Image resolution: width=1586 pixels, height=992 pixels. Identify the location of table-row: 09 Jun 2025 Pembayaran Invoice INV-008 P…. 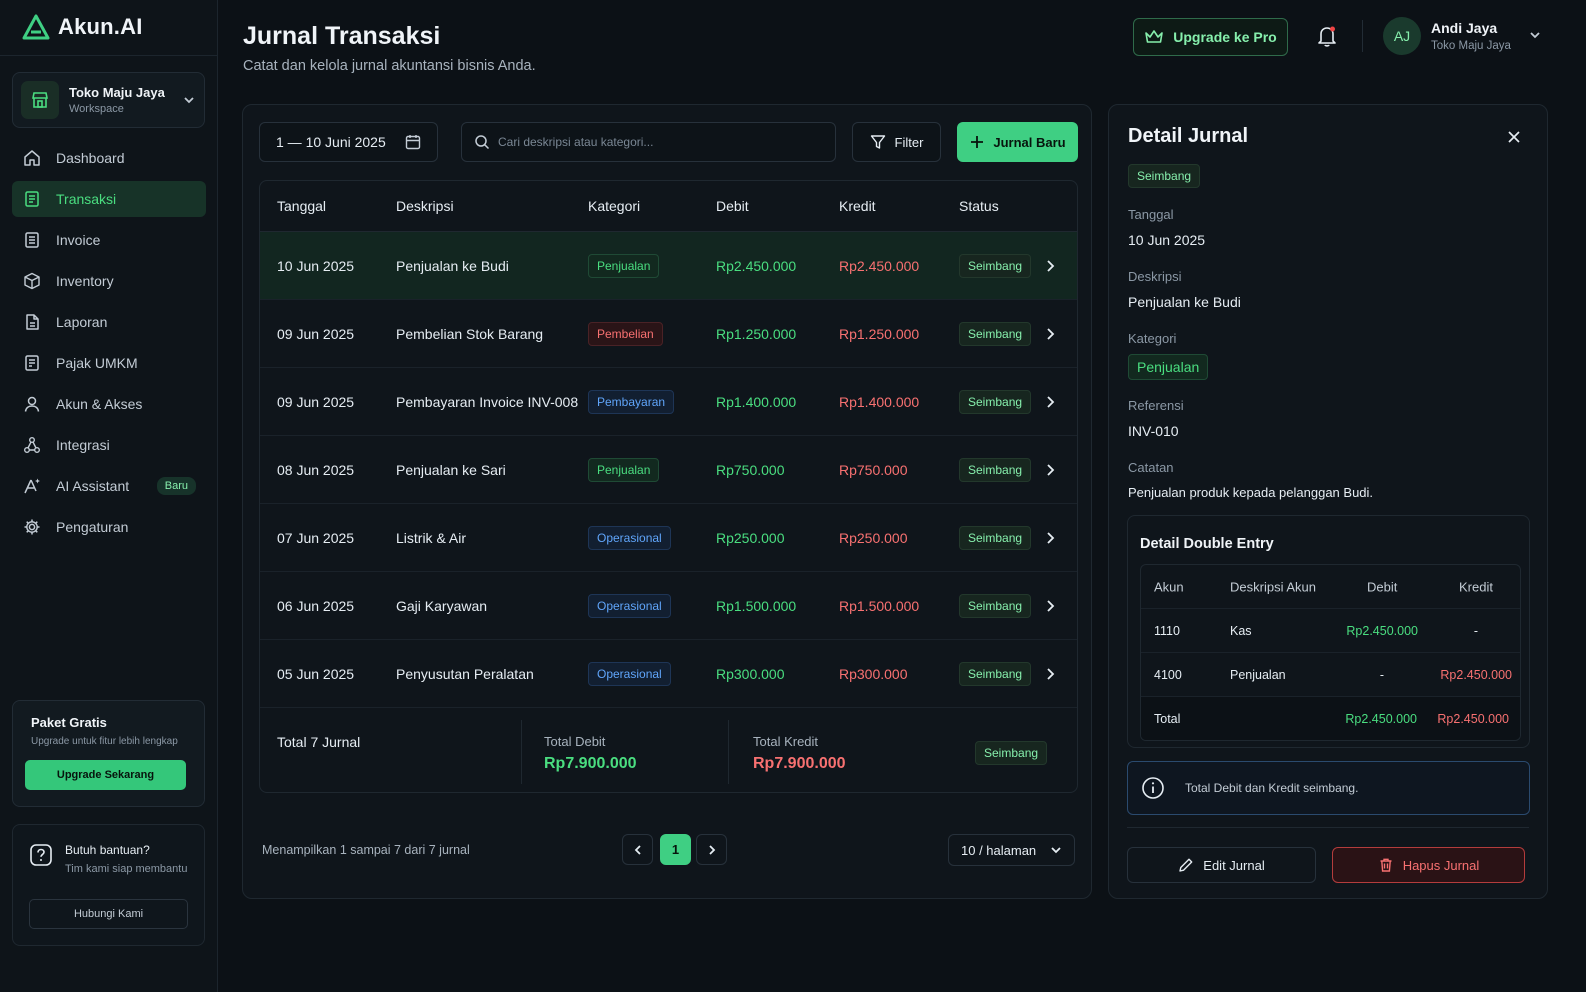
(668, 402).